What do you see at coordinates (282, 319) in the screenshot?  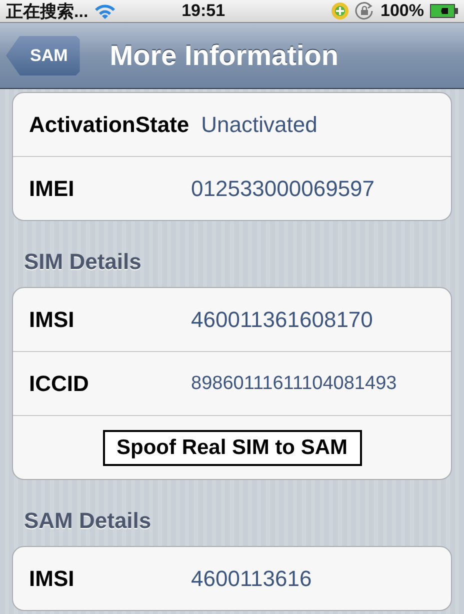 I see `field-value: 460011361608170` at bounding box center [282, 319].